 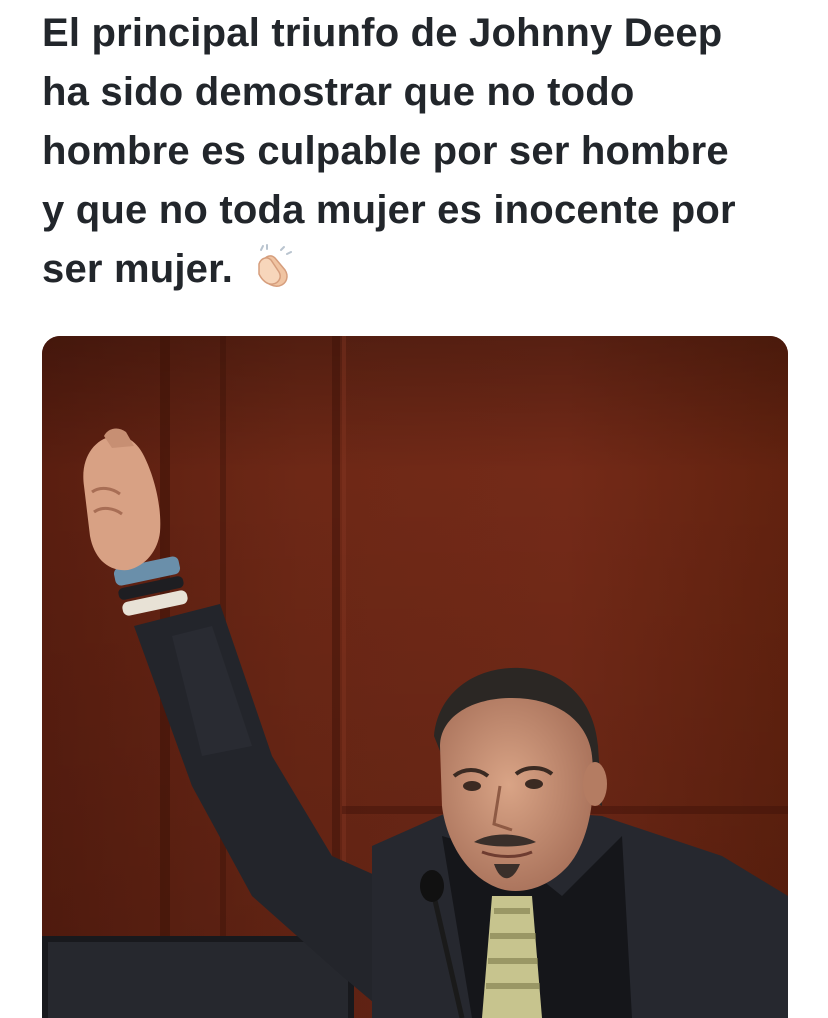 What do you see at coordinates (138, 269) in the screenshot?
I see `post-text-line-5-text: ser mujer.` at bounding box center [138, 269].